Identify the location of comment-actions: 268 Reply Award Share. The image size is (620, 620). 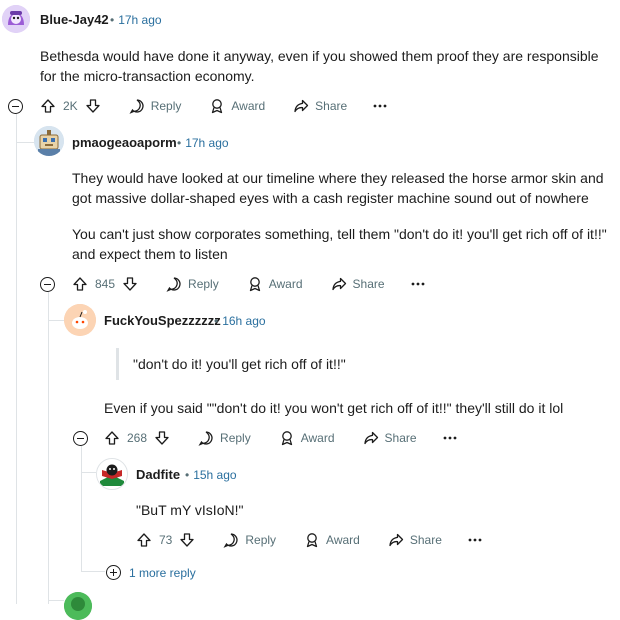
(280, 438).